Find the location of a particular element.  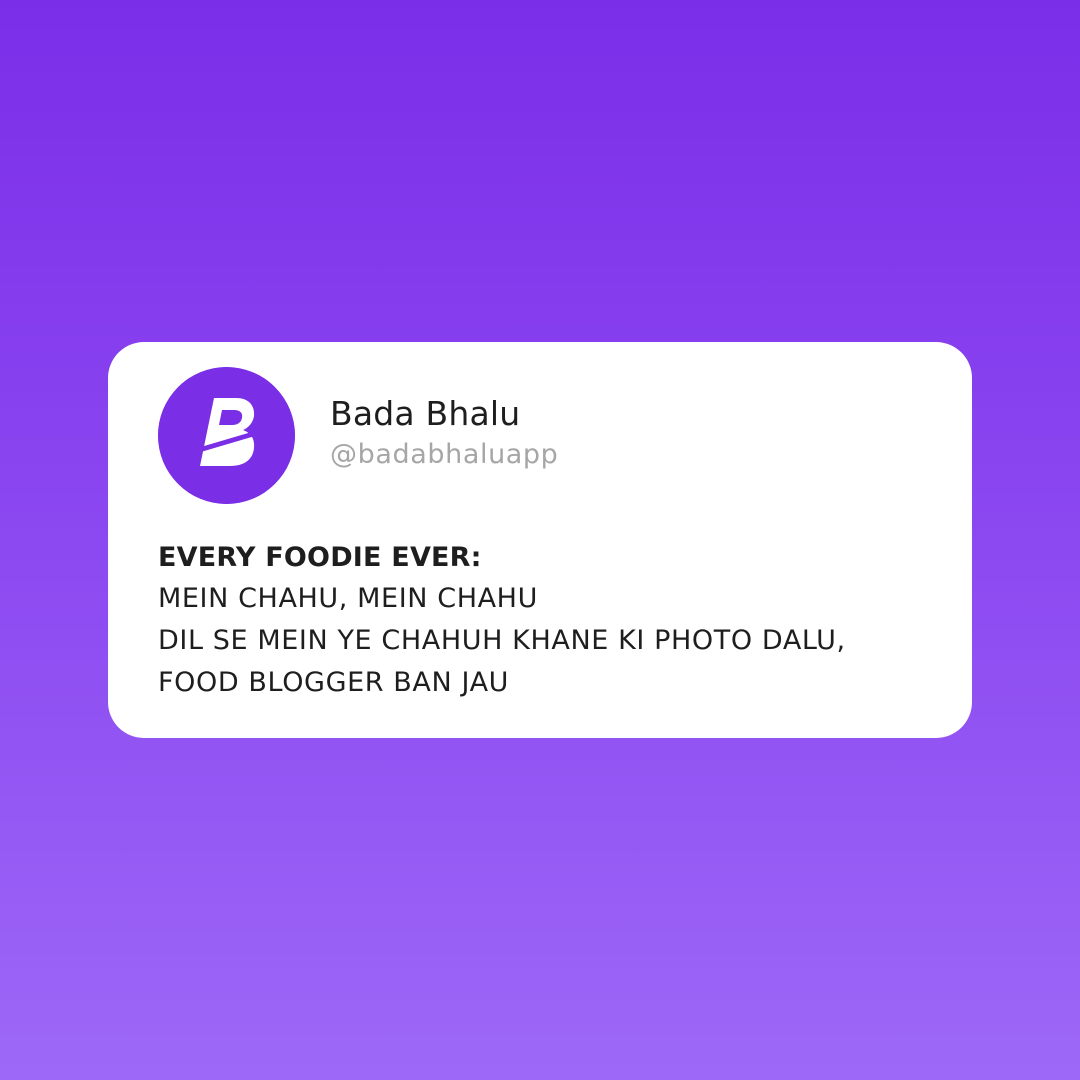

user-handle: @badabhaluapp is located at coordinates (444, 454).